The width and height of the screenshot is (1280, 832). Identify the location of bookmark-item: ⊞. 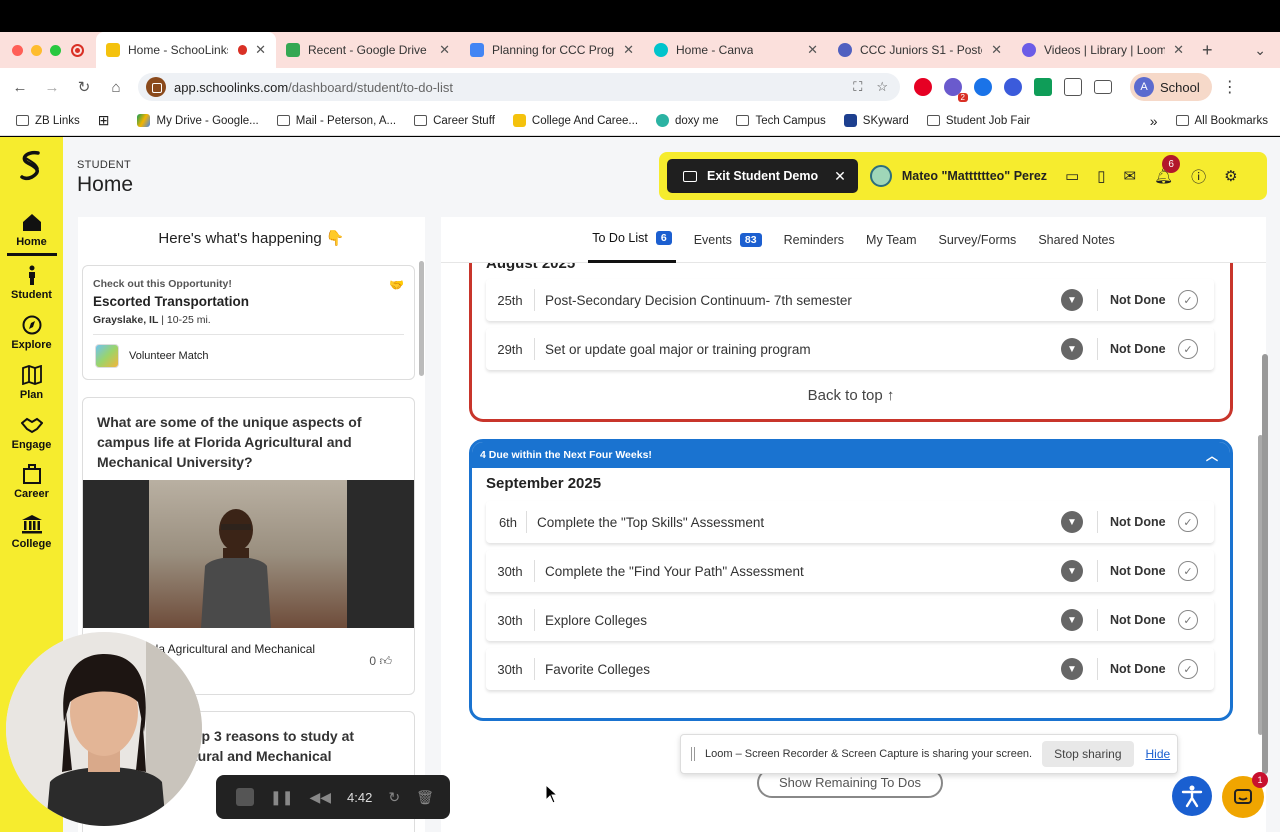
(109, 120).